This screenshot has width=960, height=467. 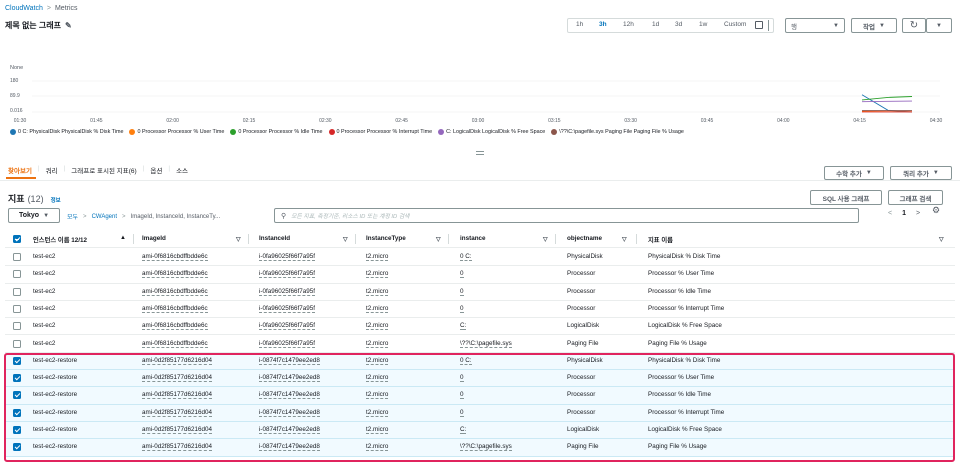 I want to click on page-number: 1, so click(x=904, y=213).